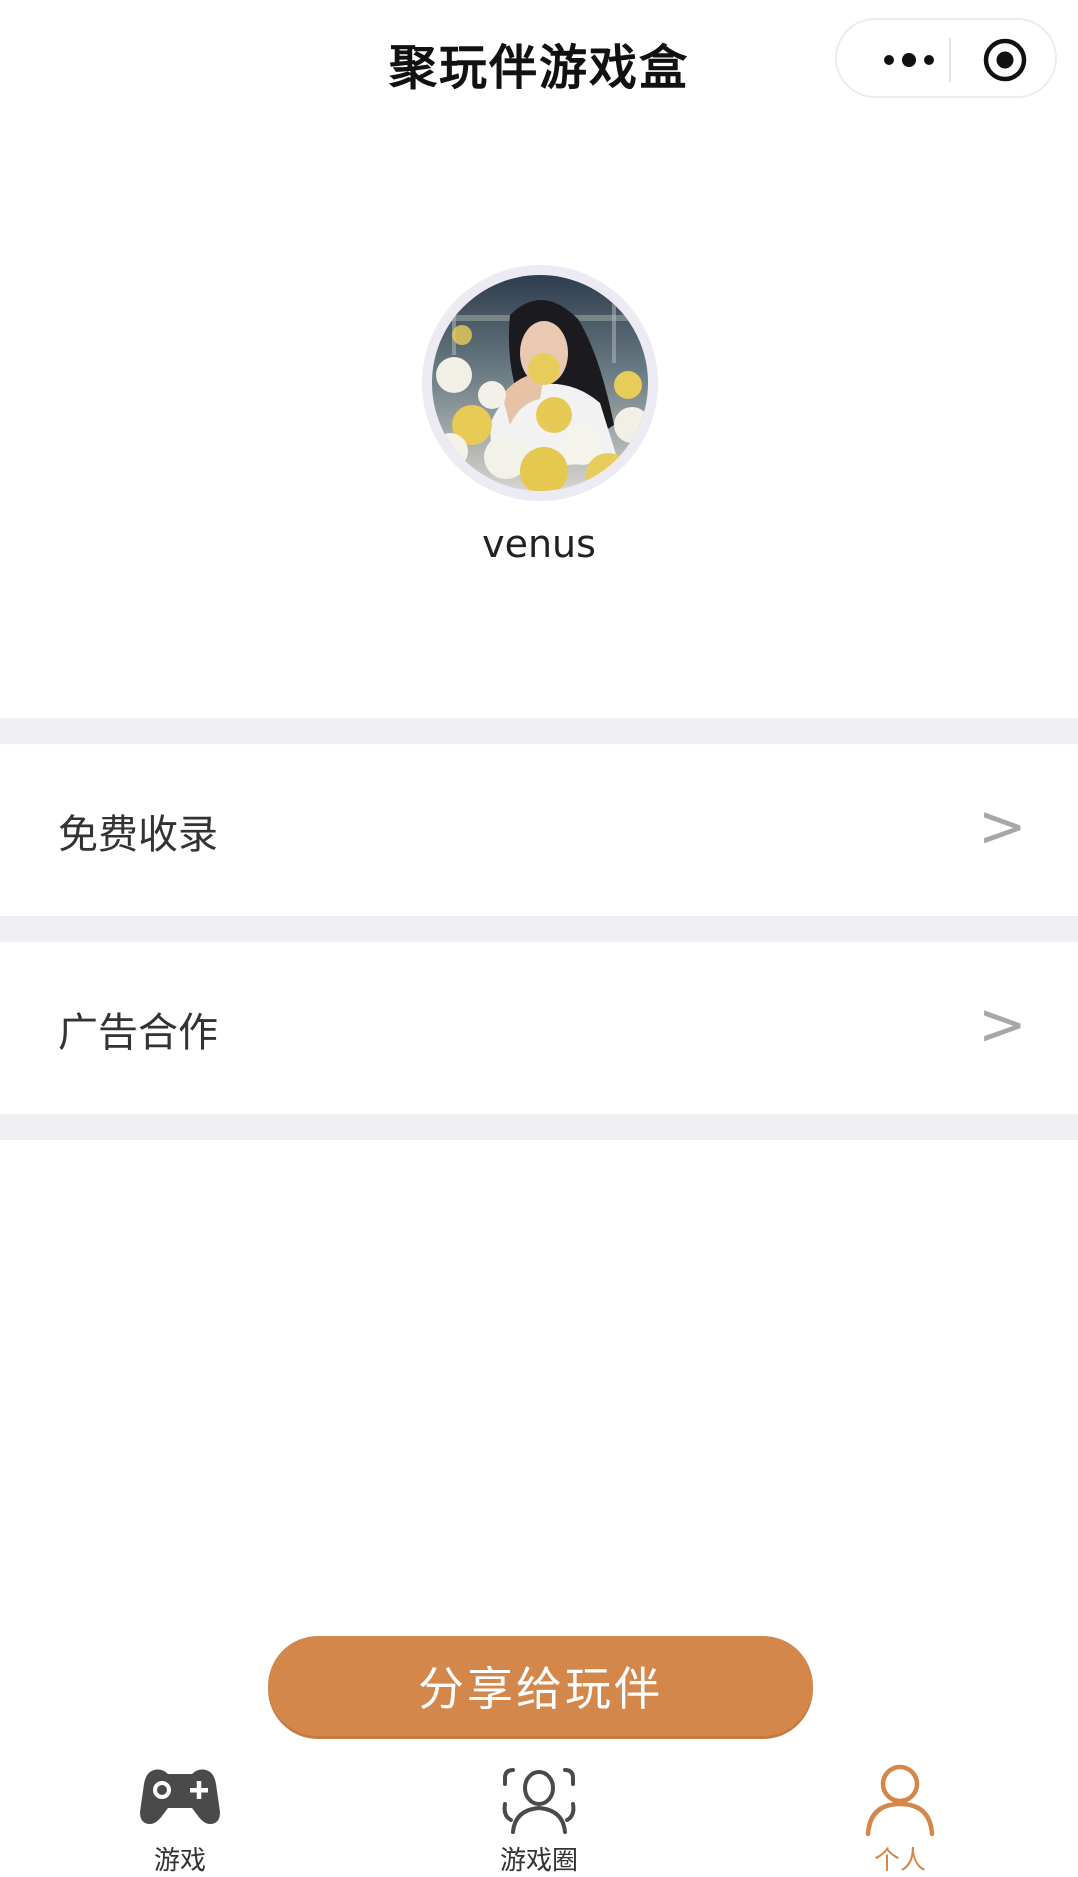  I want to click on nav-header: 聚玩伴游戏盒, so click(539, 60).